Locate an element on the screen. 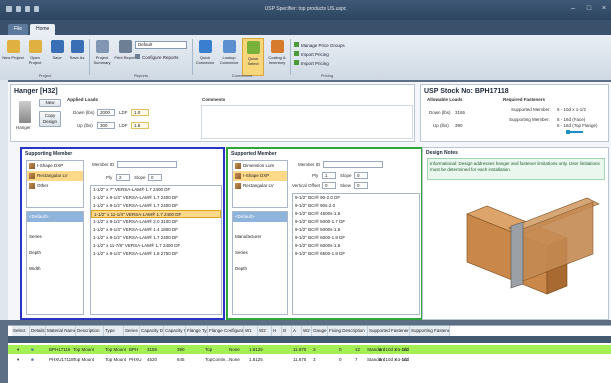 This screenshot has height=383, width=611. tab-home: Home is located at coordinates (43, 29).